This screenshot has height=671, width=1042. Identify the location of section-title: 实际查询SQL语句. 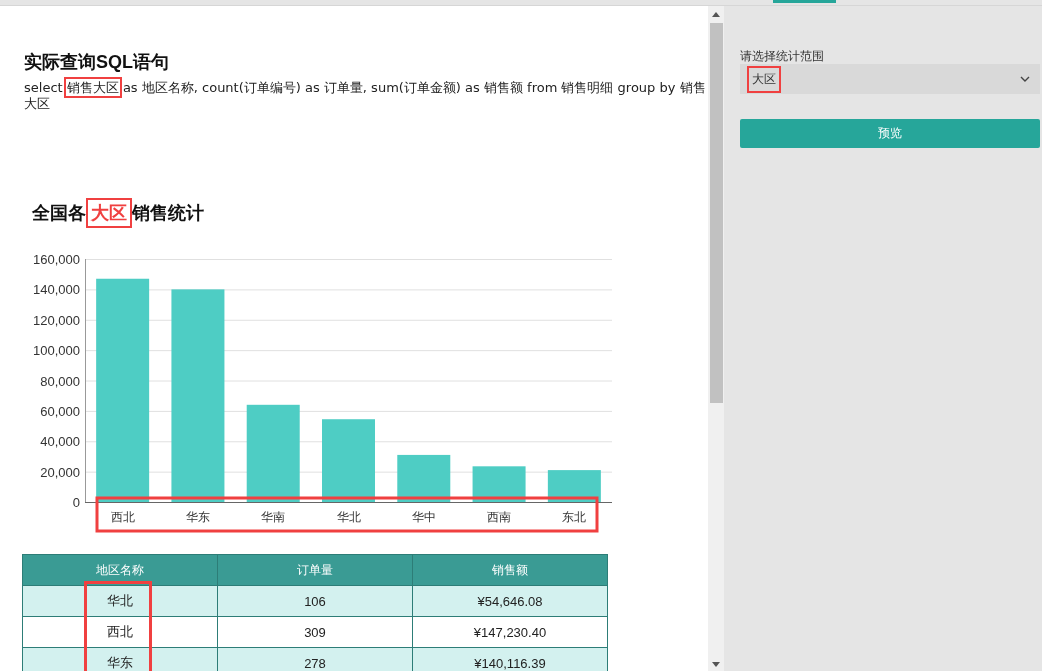
(97, 62).